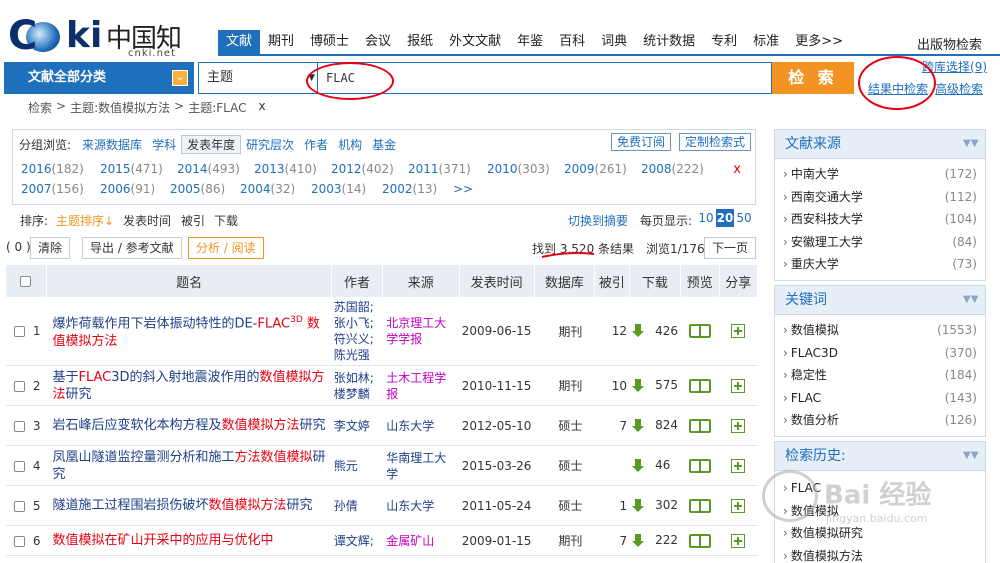 The height and width of the screenshot is (563, 1000). I want to click on group-browse-option: 机构, so click(350, 144).